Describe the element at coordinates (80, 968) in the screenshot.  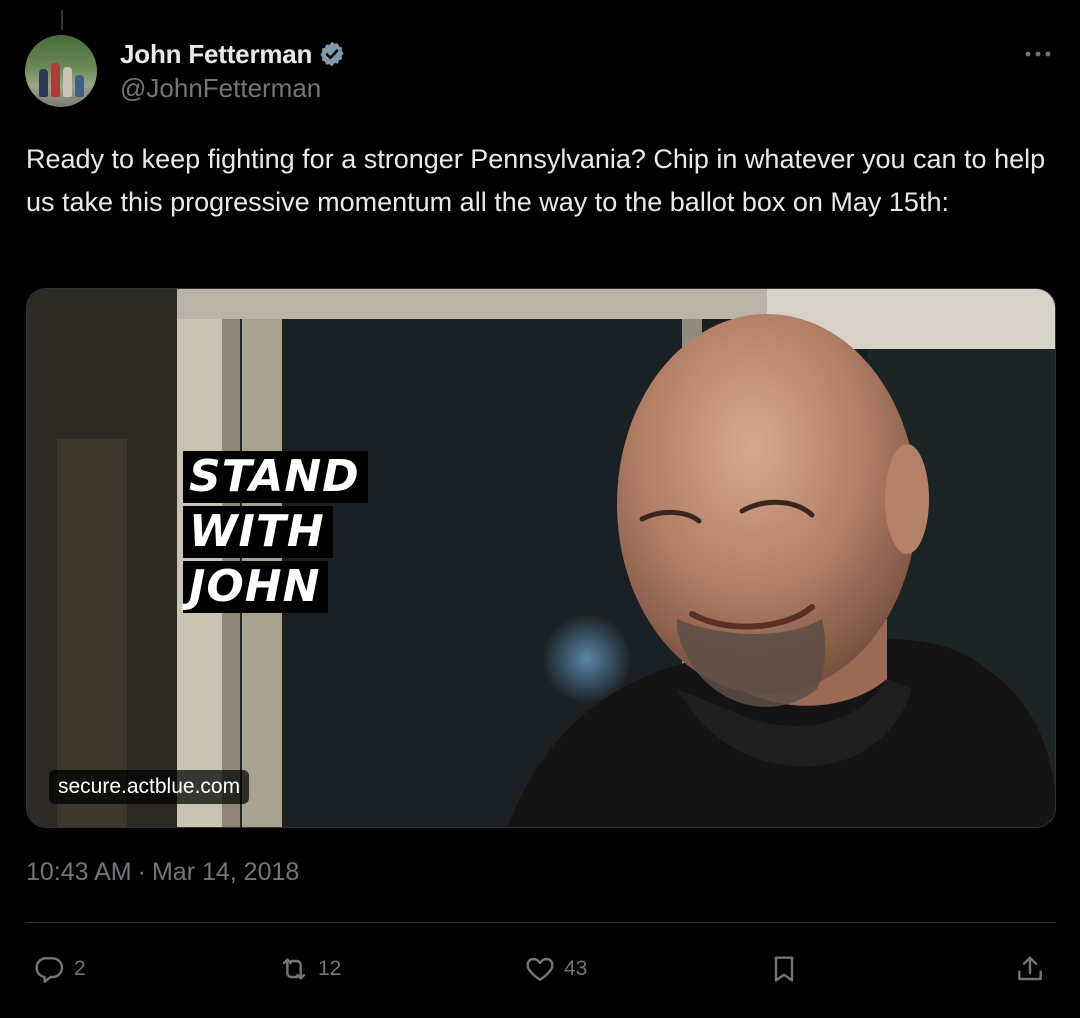
I see `reply-count: 2` at that location.